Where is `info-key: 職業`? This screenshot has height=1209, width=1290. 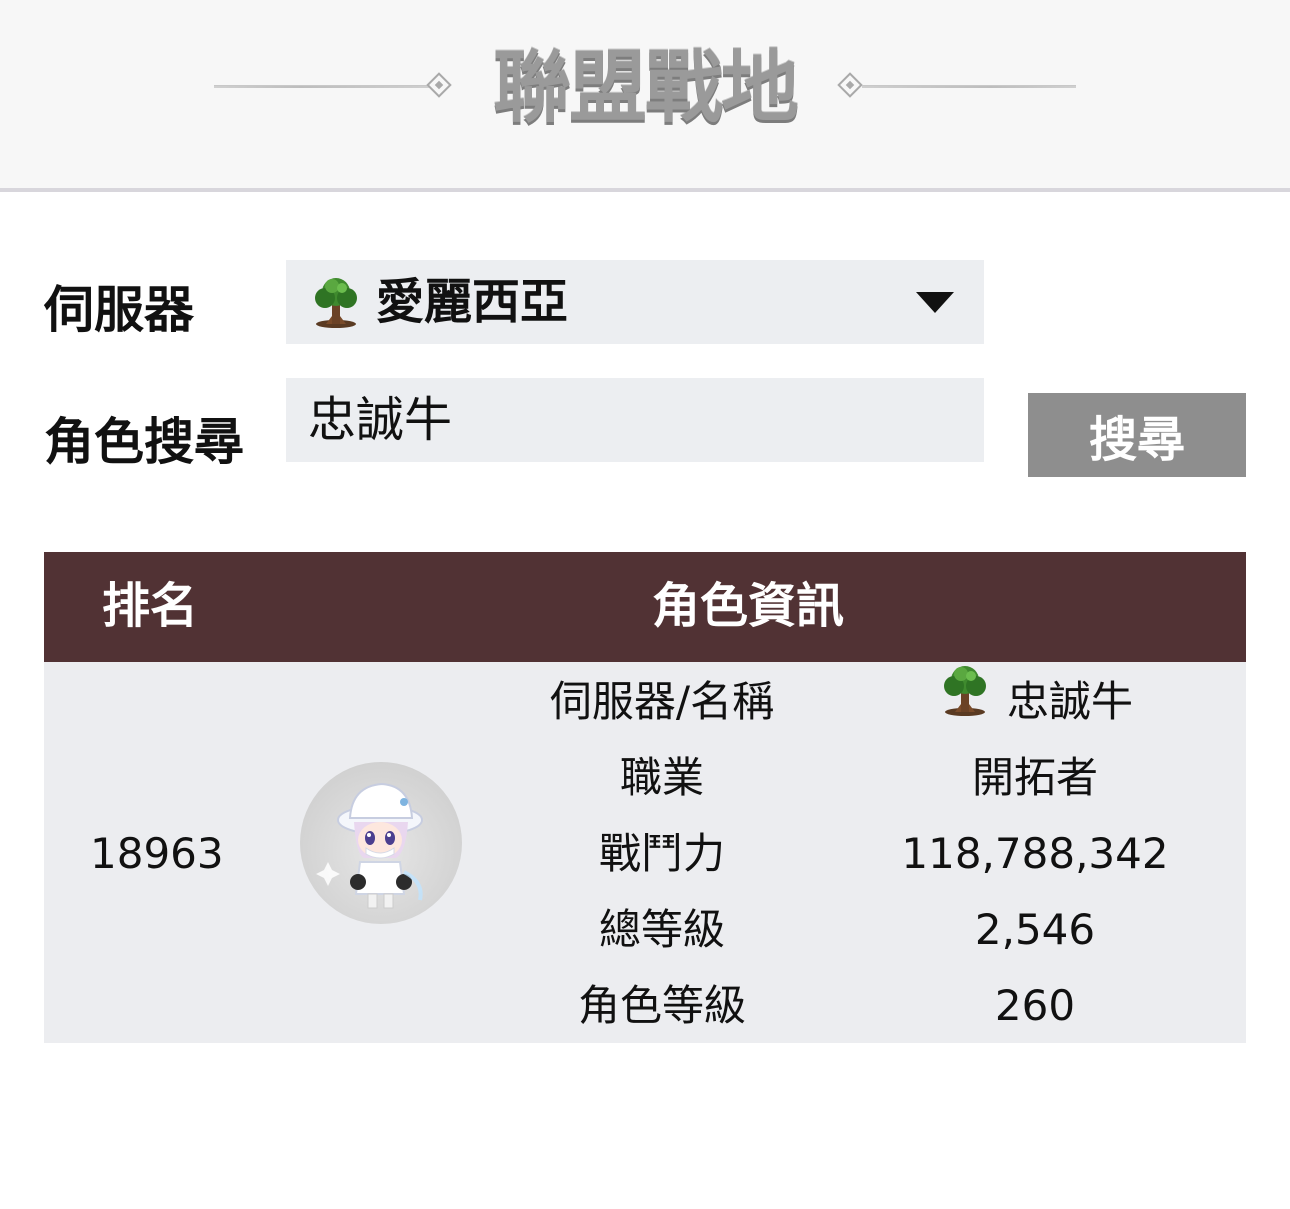
info-key: 職業 is located at coordinates (661, 777).